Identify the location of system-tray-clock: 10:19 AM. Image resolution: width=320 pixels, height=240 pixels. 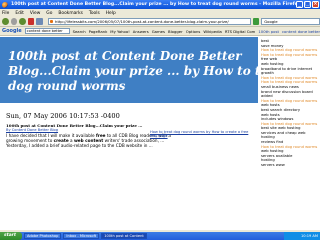
(302, 236).